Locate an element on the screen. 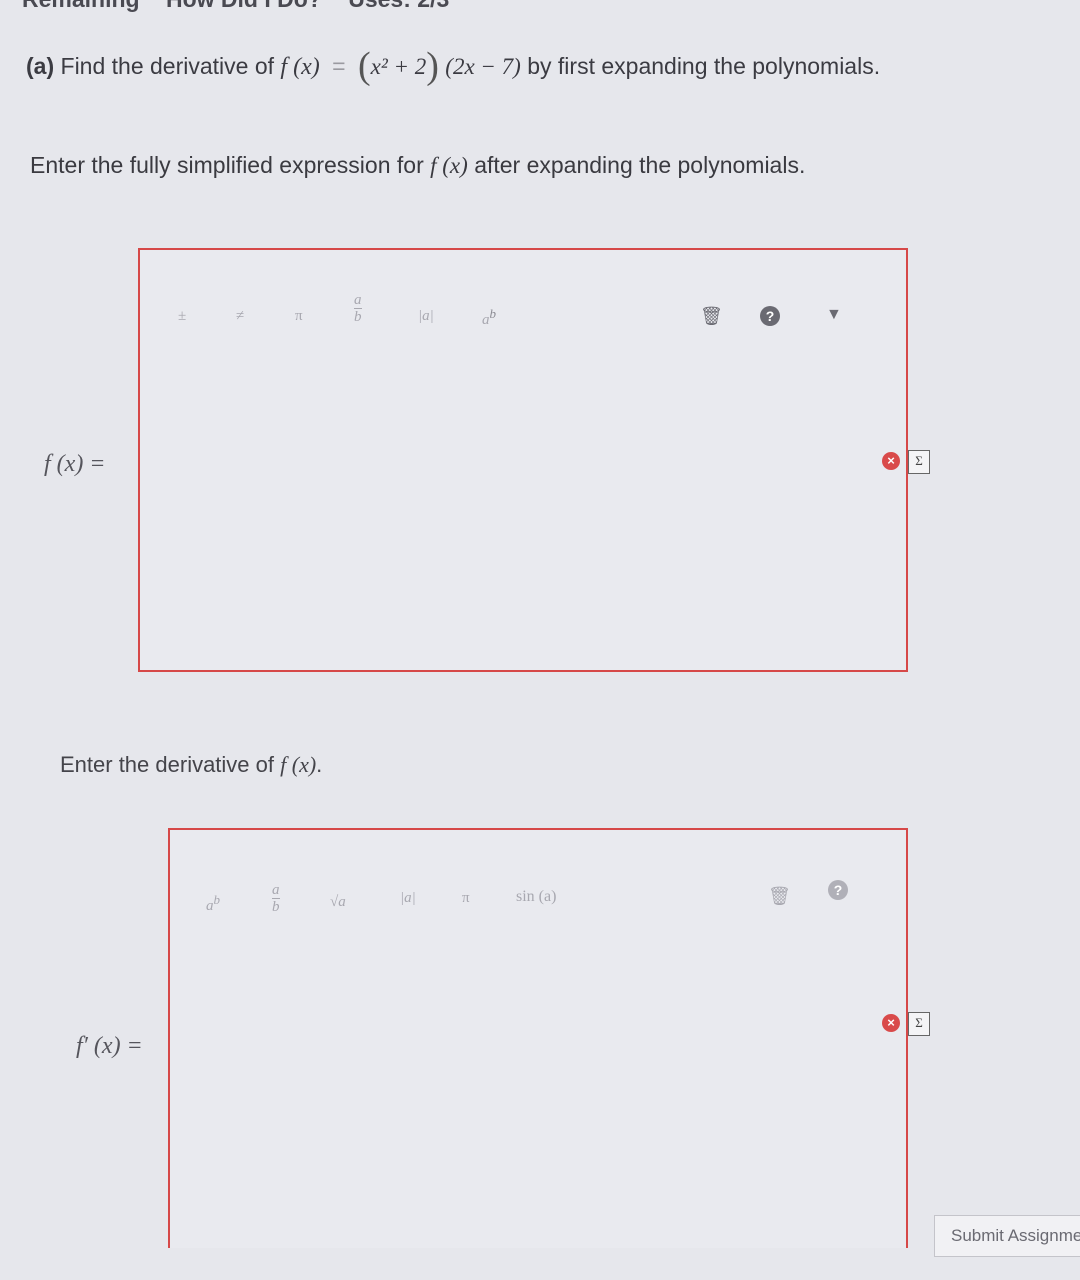  question-text-before: Find the derivative of is located at coordinates (167, 66).